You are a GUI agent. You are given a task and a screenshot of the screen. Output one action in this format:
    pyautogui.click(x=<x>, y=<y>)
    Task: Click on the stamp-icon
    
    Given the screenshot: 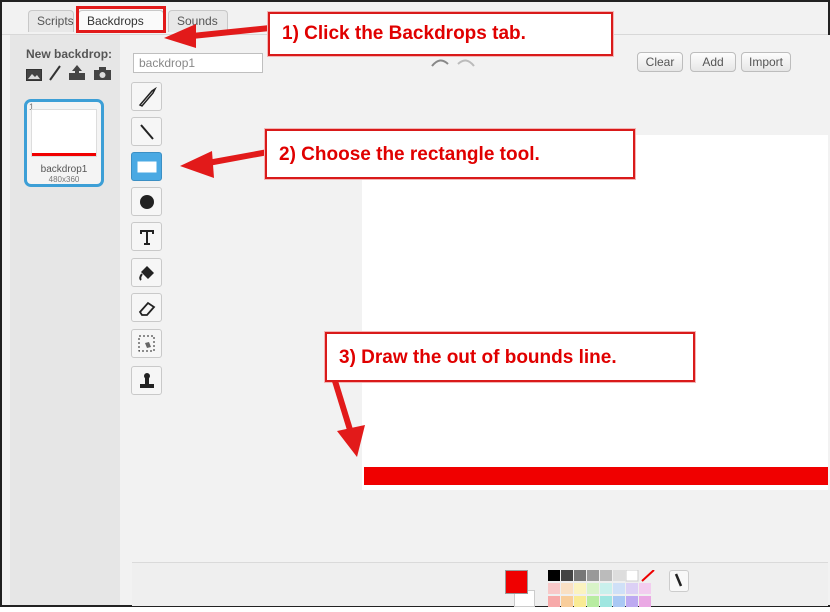 What is the action you would take?
    pyautogui.click(x=146, y=380)
    